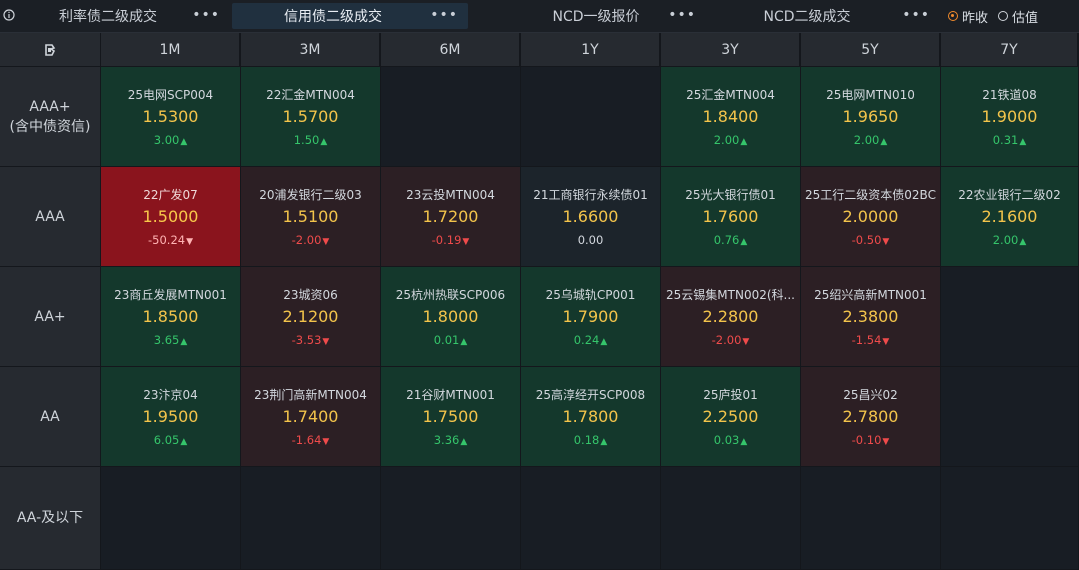  I want to click on bond-quote-cell: 25昌兴02 2.7800 -0.10▼, so click(870, 416).